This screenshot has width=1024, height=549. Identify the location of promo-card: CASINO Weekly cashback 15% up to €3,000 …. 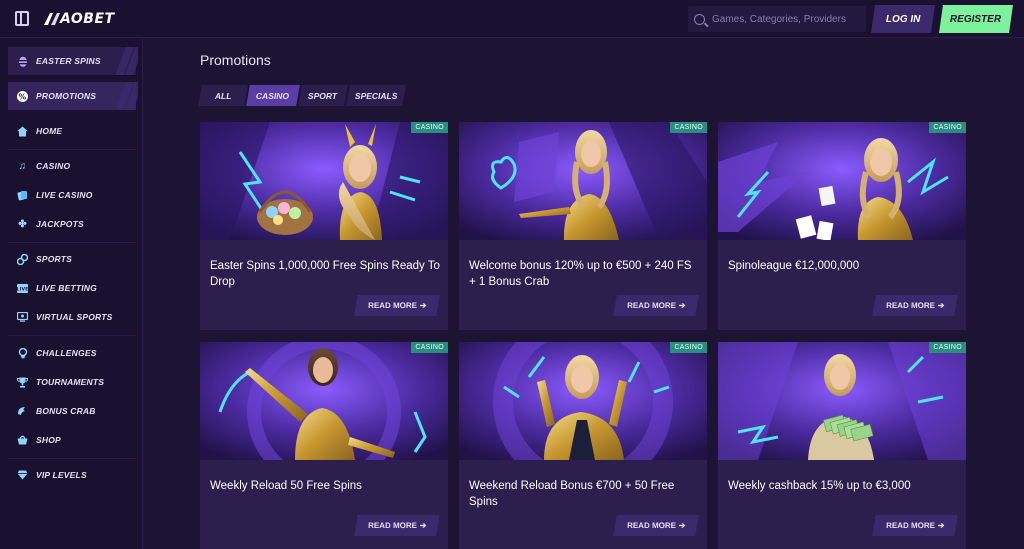
(842, 445).